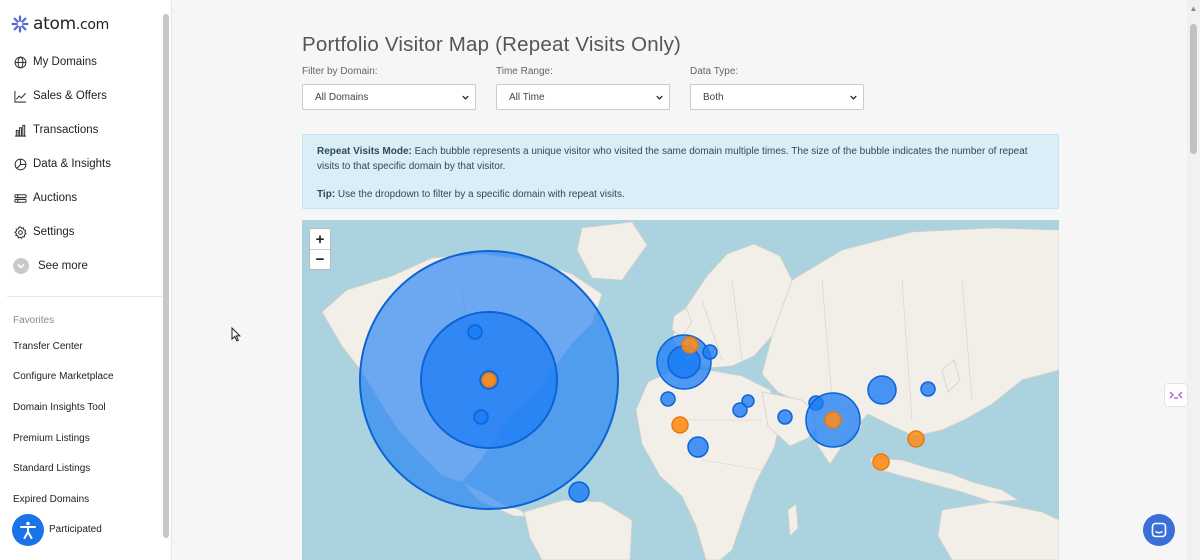 This screenshot has width=1200, height=560. I want to click on mouse-cursor-icon, so click(236, 334).